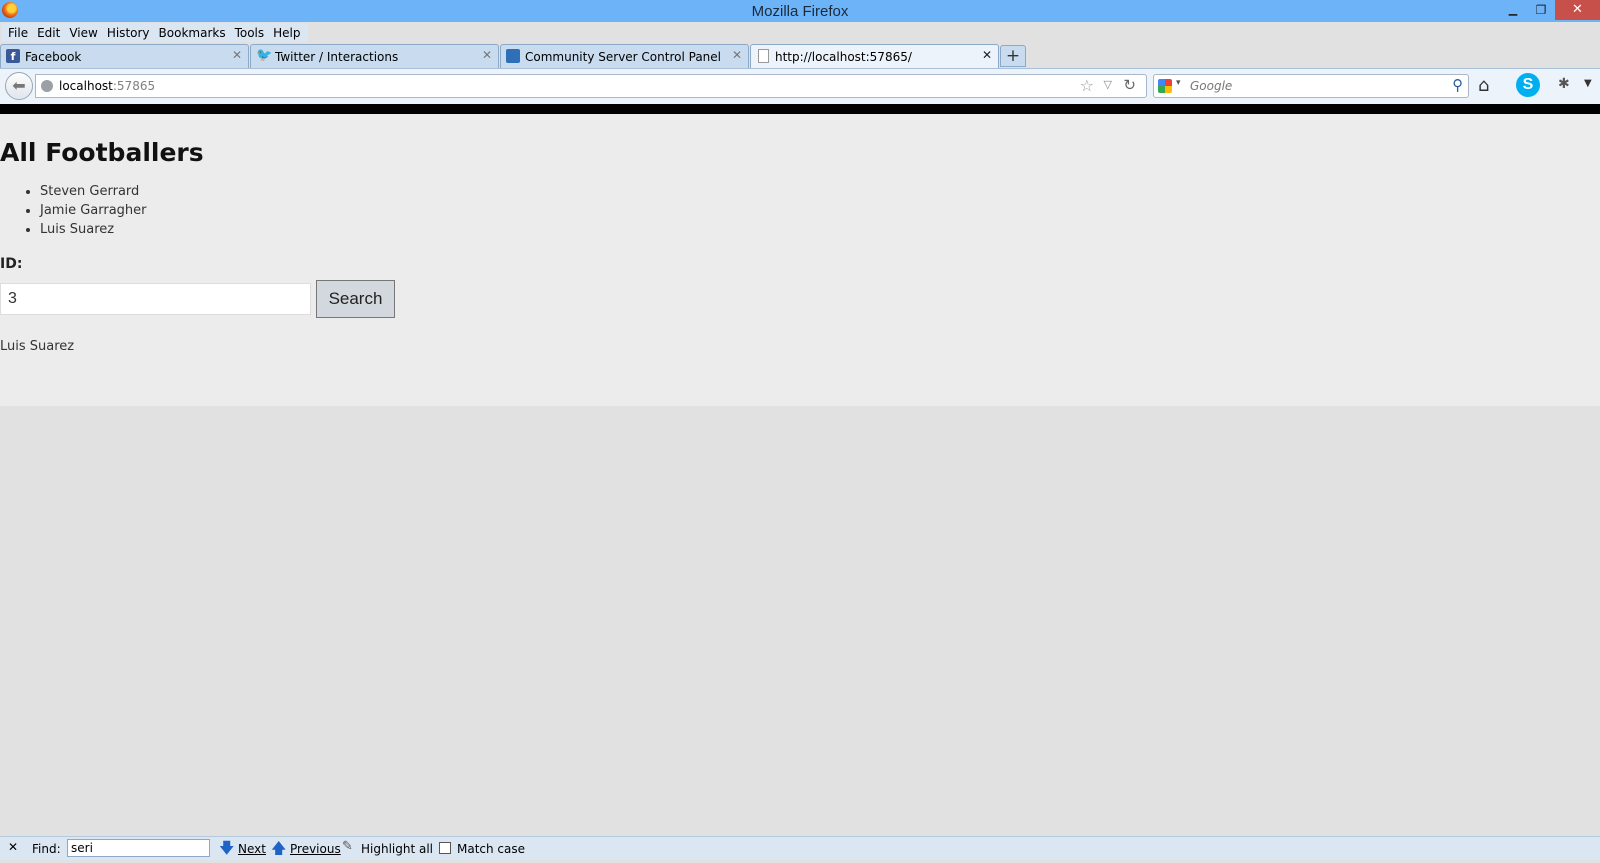 The width and height of the screenshot is (1600, 863). Describe the element at coordinates (347, 846) in the screenshot. I see `highlighter-icon: ✎` at that location.